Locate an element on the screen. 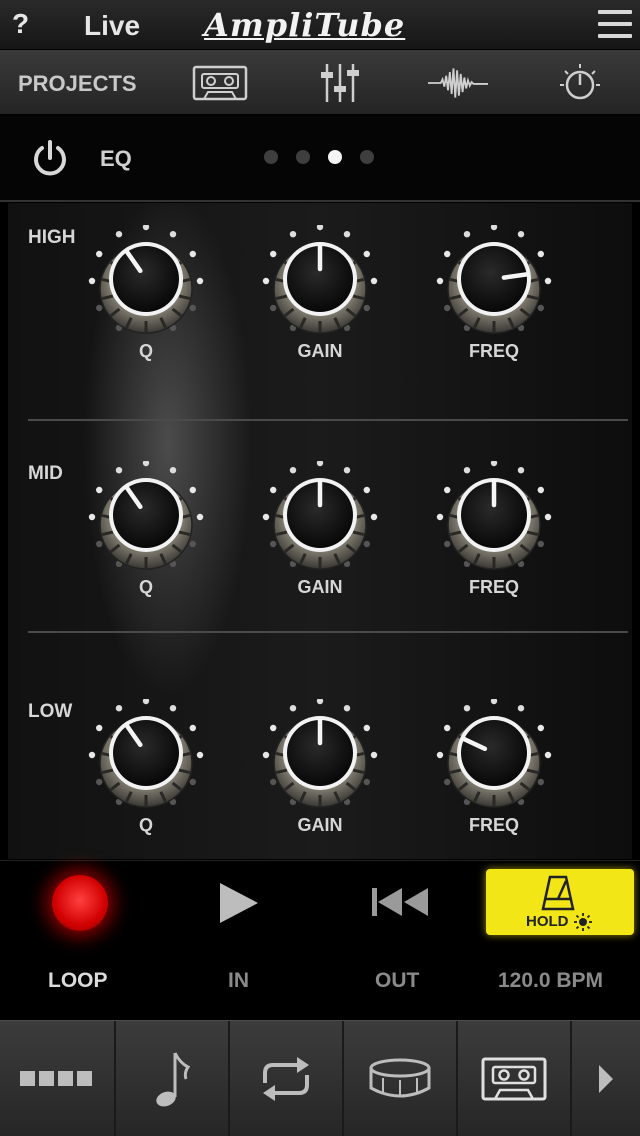 This screenshot has height=1136, width=640. band-label-low: LOW is located at coordinates (50, 711).